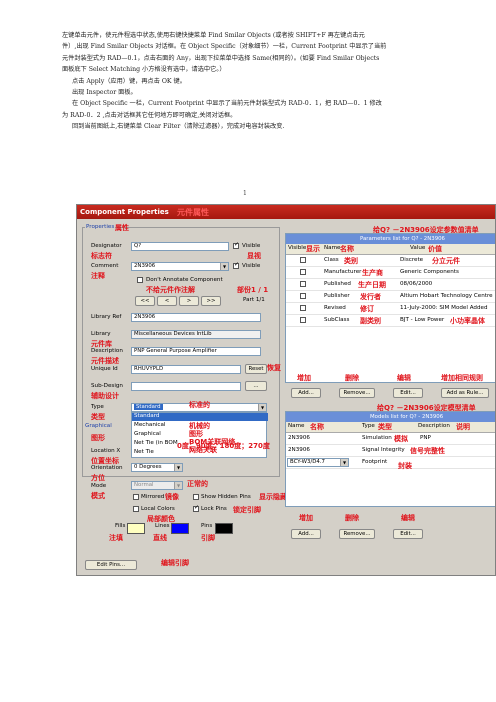 The height and width of the screenshot is (702, 496). I want to click on show-hidden-pins-label: Show Hidden Pins, so click(226, 497).